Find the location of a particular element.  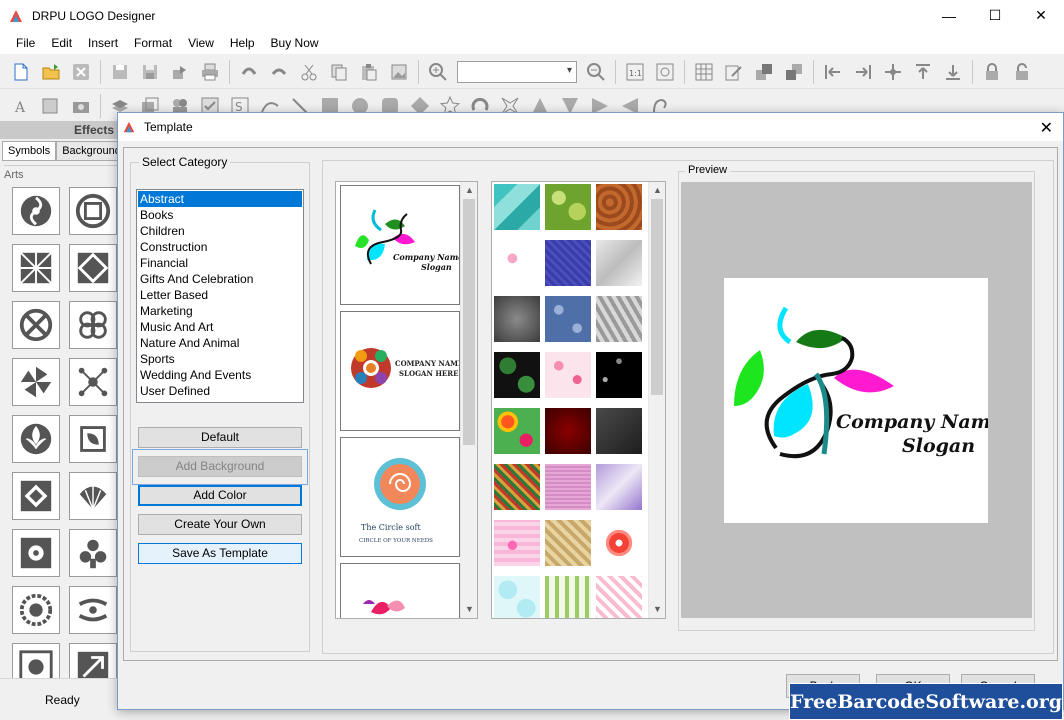

copy-icon is located at coordinates (339, 72).